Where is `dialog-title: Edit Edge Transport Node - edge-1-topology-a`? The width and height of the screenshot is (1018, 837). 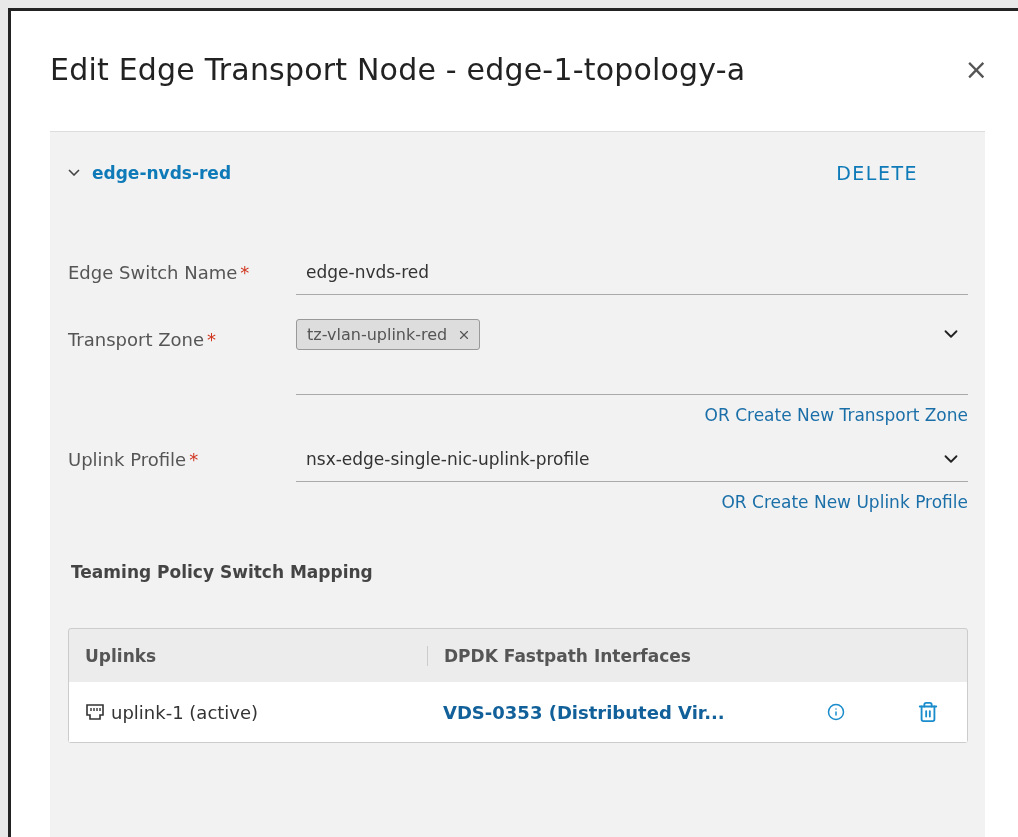
dialog-title: Edit Edge Transport Node - edge-1-topology-a is located at coordinates (398, 69).